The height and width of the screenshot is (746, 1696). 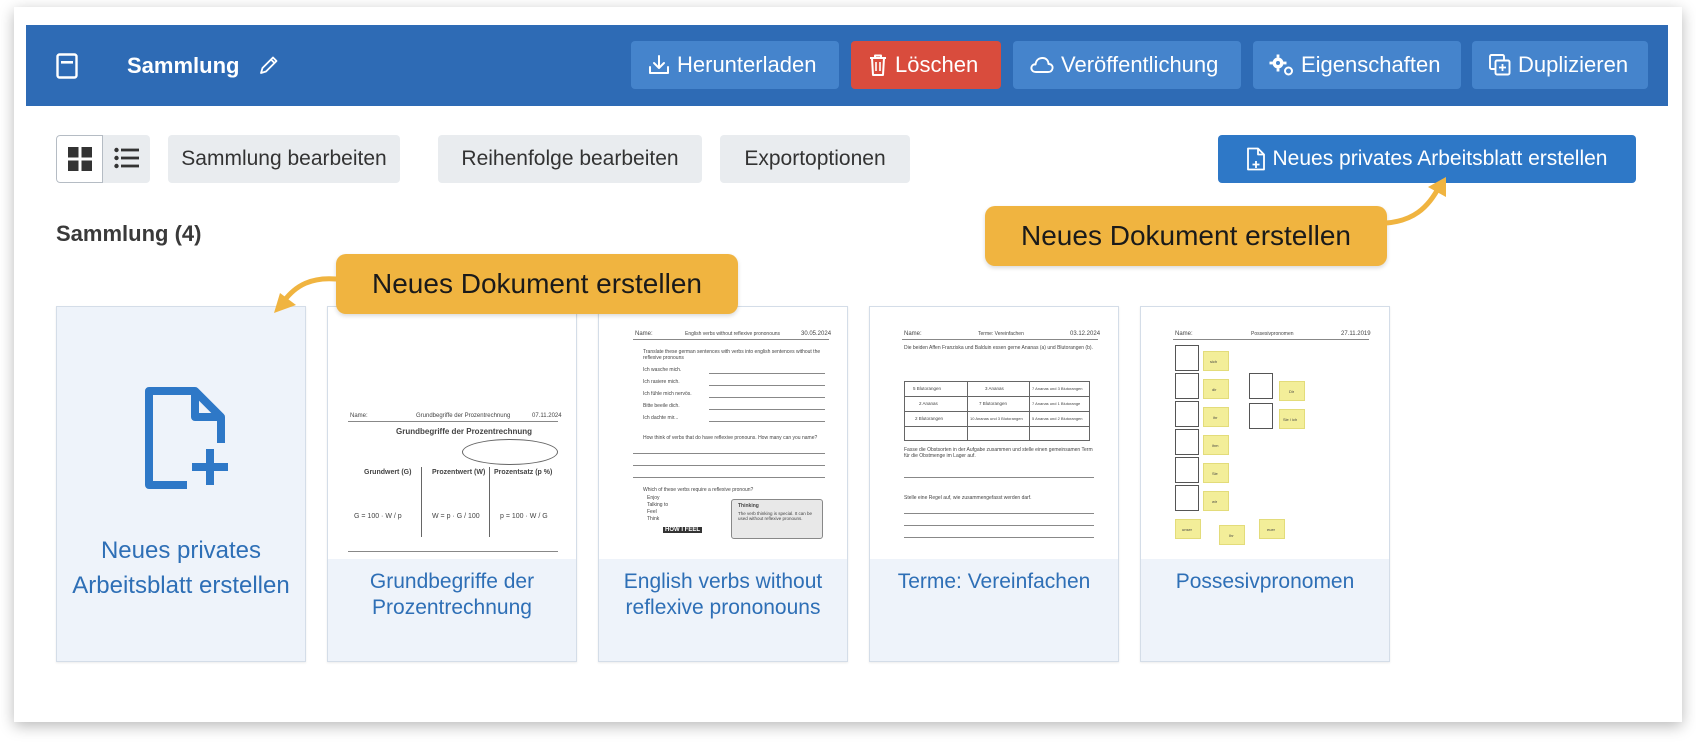 I want to click on thumb-heading: Grundbegriffe der Prozentrechnung, so click(x=464, y=431).